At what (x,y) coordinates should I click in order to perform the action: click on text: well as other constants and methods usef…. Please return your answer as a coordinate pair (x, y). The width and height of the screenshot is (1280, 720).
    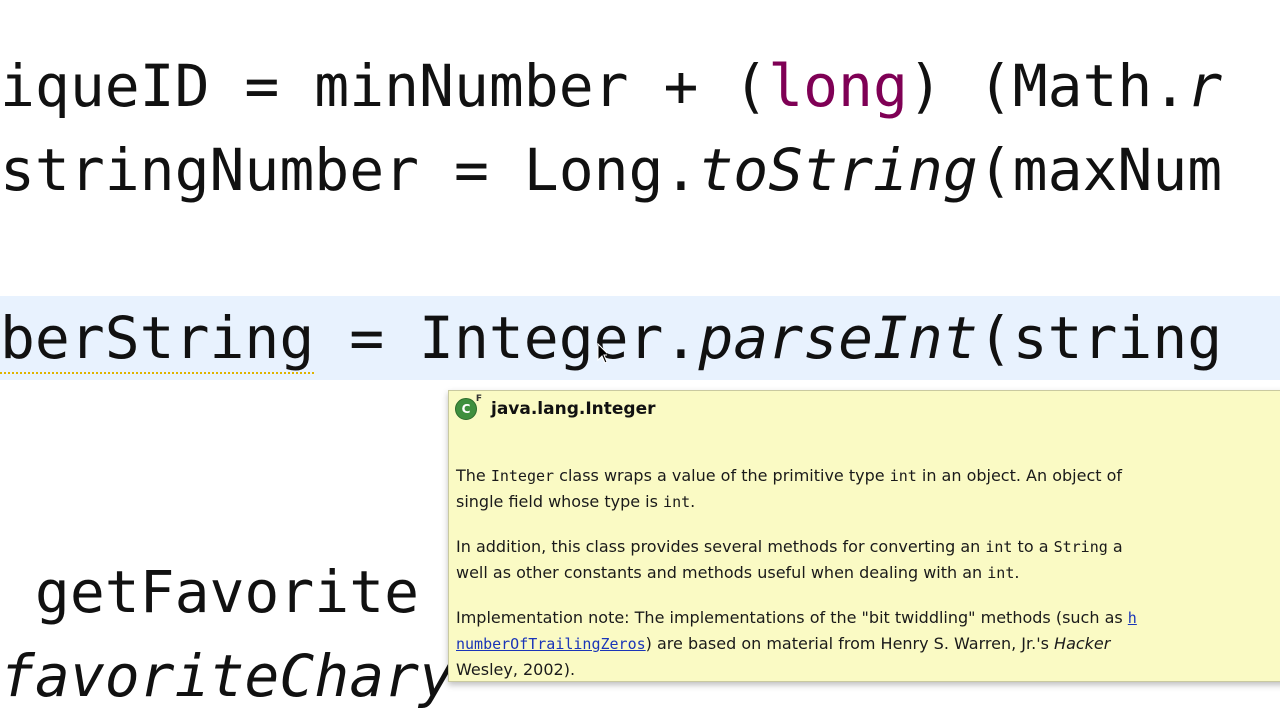
    Looking at the image, I should click on (722, 572).